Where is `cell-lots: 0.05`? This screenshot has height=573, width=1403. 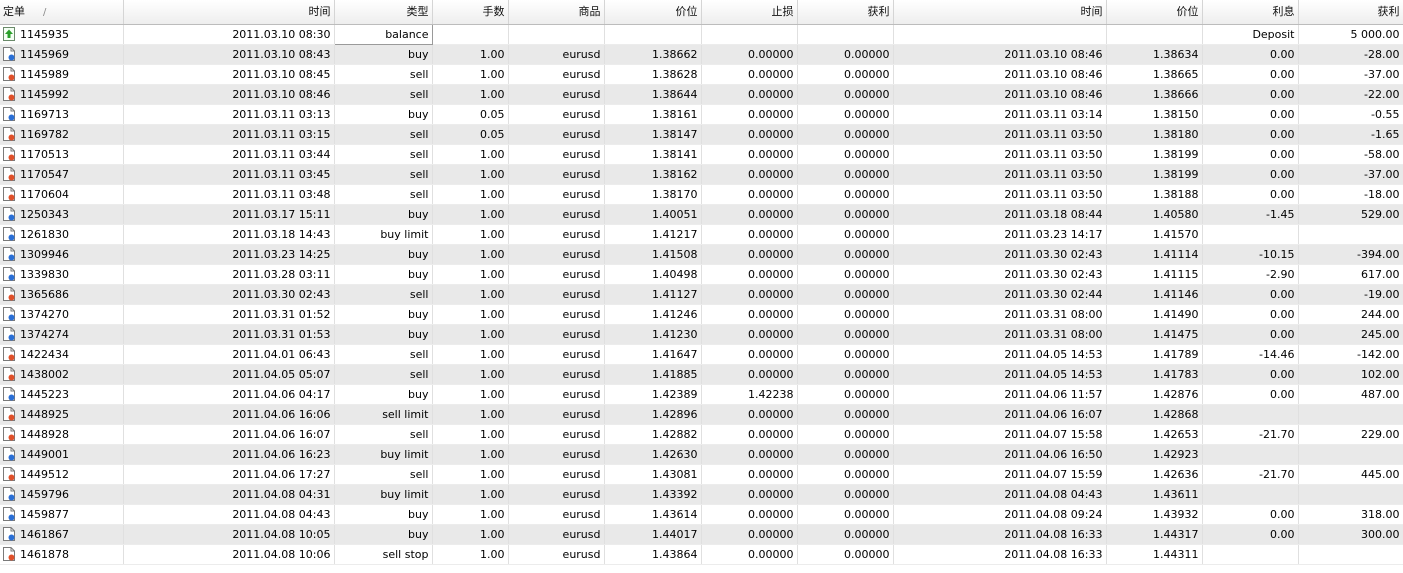
cell-lots: 0.05 is located at coordinates (470, 114).